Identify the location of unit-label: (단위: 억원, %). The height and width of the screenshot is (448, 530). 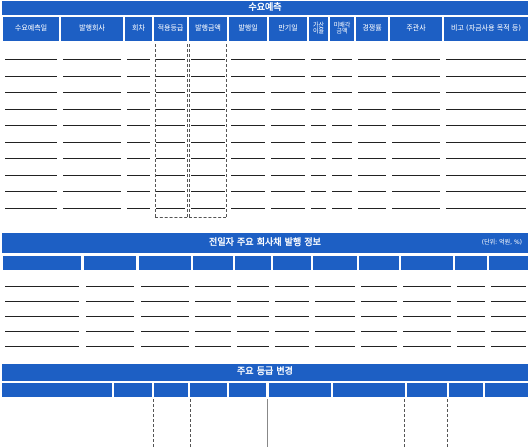
(501, 242).